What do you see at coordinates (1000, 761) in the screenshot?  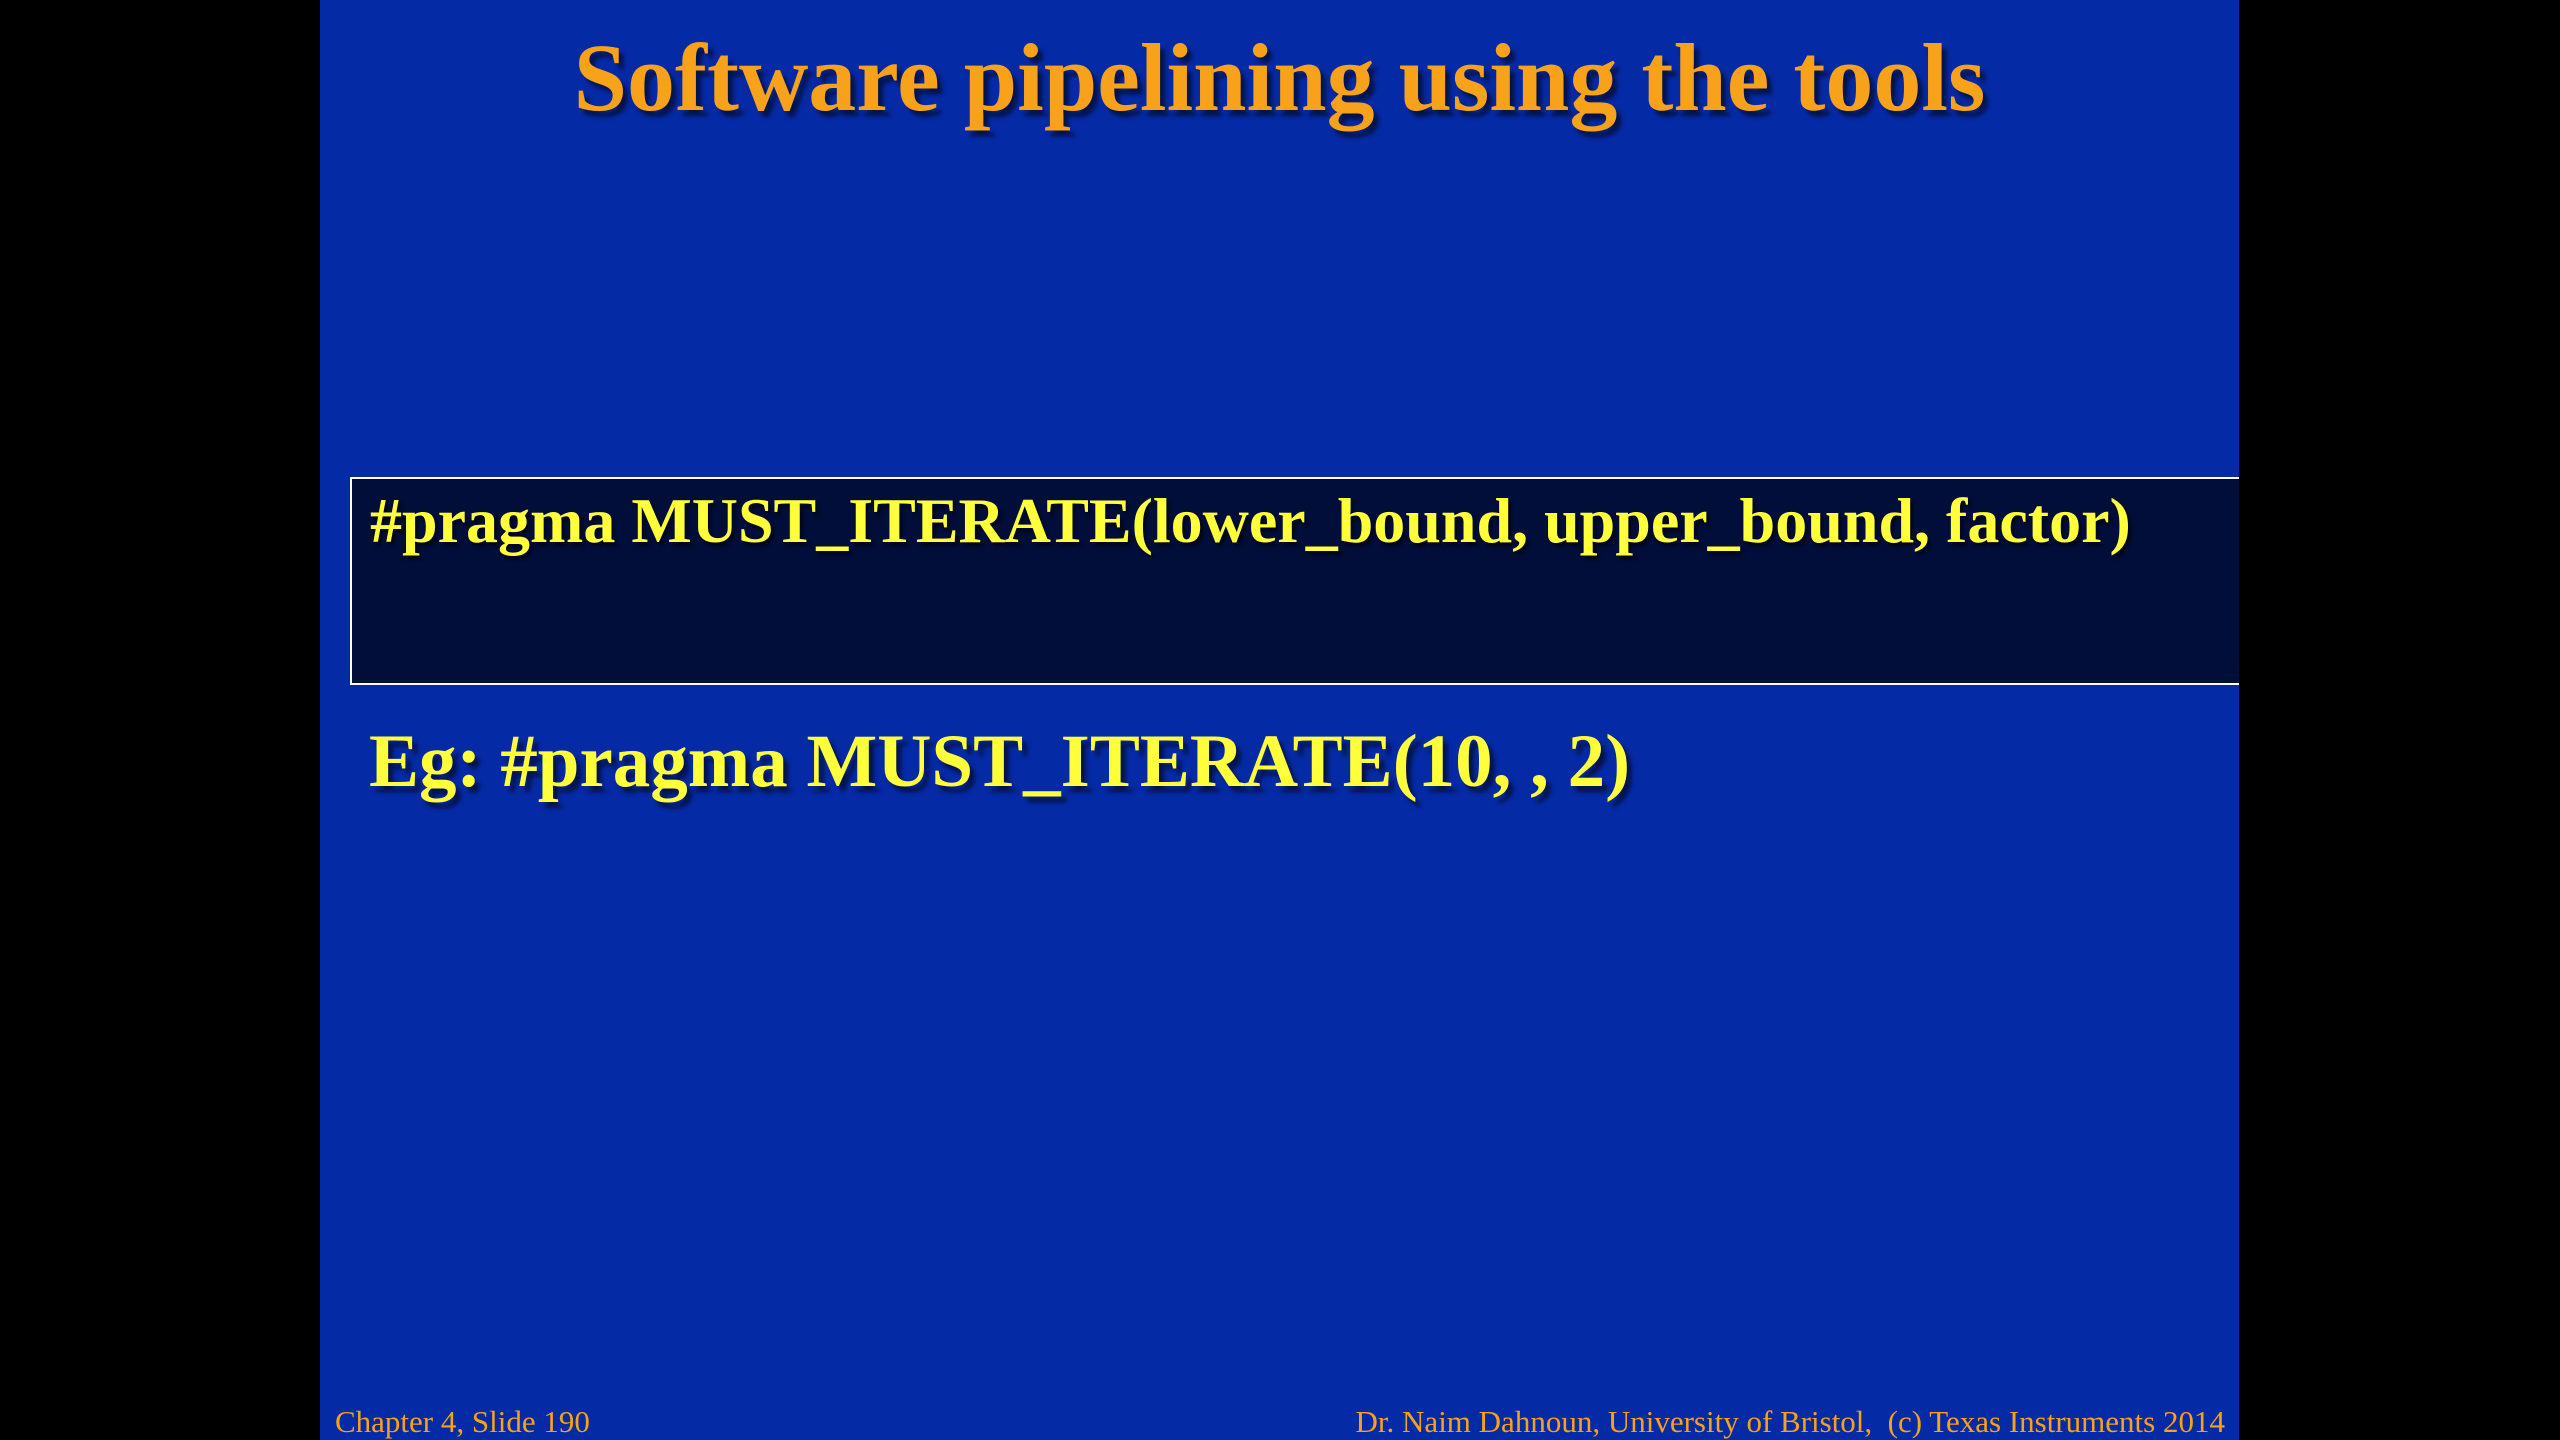 I see `pragma-example: Eg: #pragma MUST_ITERATE(10, , 2)` at bounding box center [1000, 761].